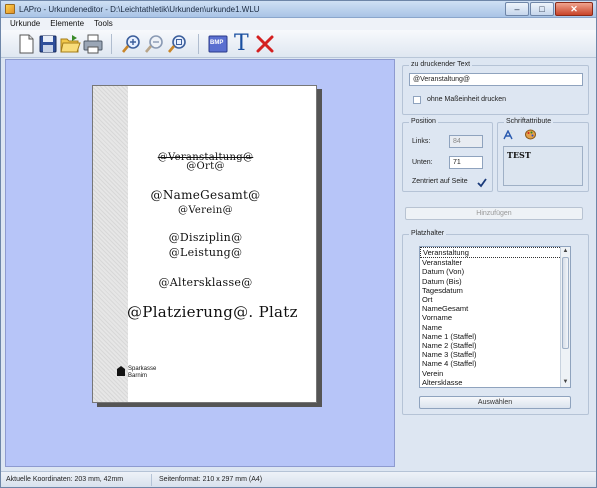 Image resolution: width=597 pixels, height=488 pixels. Describe the element at coordinates (441, 64) in the screenshot. I see `print-text-title: zu druckender Text` at that location.